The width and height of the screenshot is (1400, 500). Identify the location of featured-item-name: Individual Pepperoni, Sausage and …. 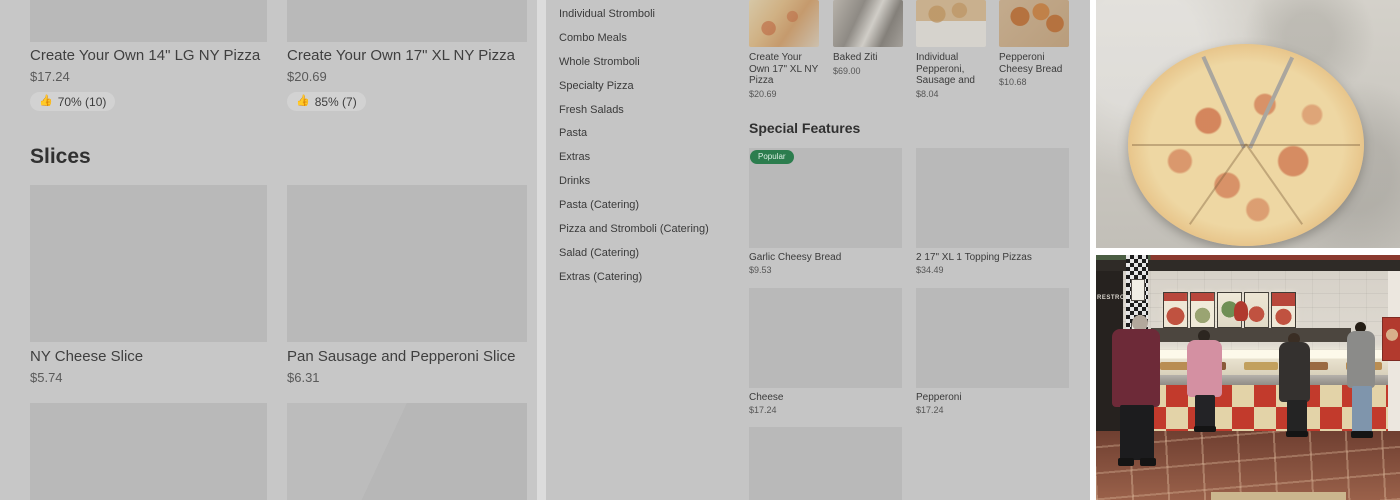
(945, 69).